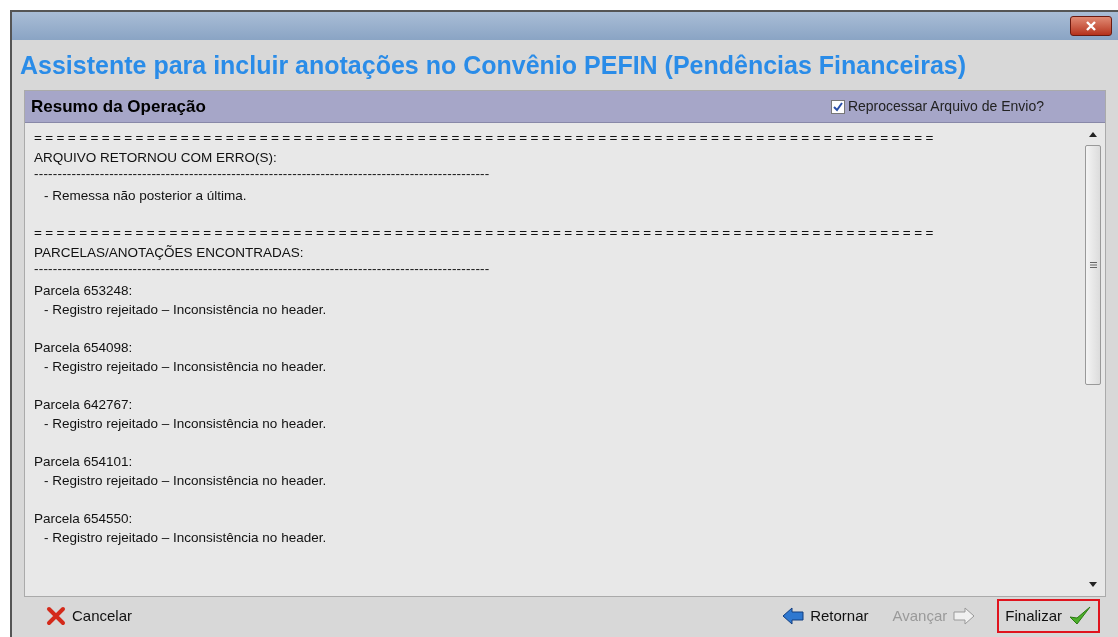 Image resolution: width=1118 pixels, height=637 pixels. I want to click on grip-icon, so click(1093, 265).